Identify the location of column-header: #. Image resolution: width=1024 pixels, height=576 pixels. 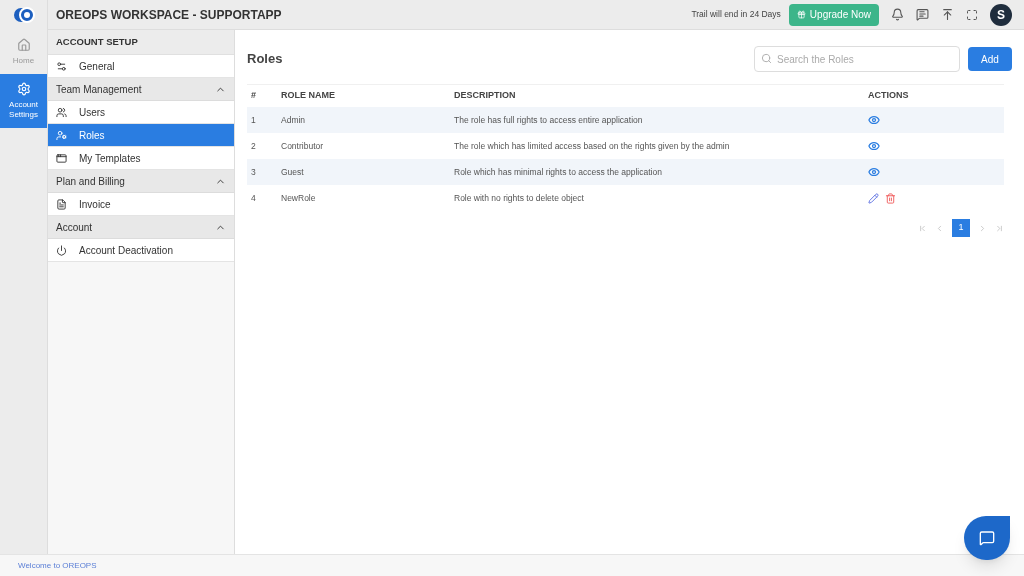
(253, 96).